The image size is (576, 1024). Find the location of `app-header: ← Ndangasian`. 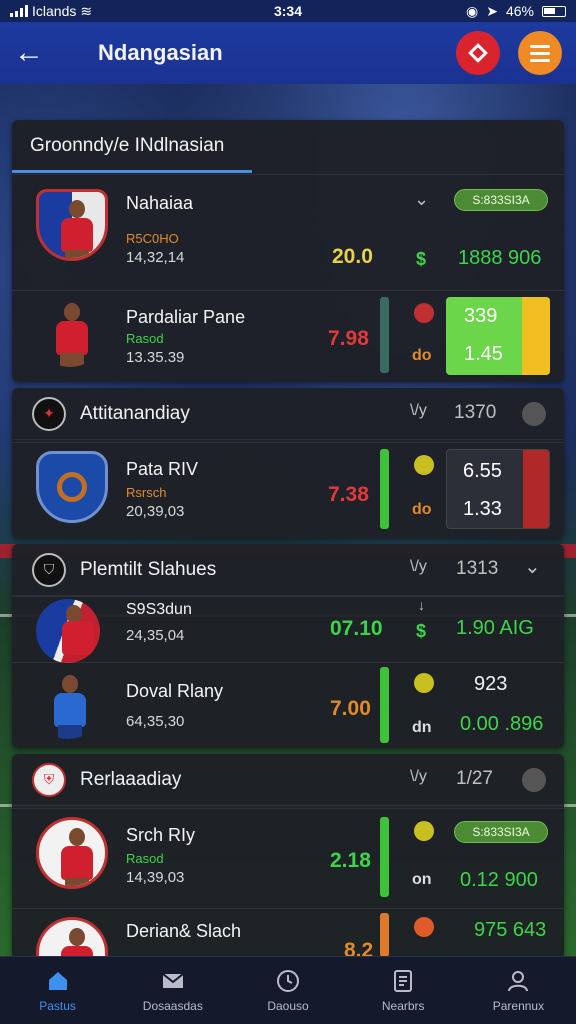

app-header: ← Ndangasian is located at coordinates (288, 53).